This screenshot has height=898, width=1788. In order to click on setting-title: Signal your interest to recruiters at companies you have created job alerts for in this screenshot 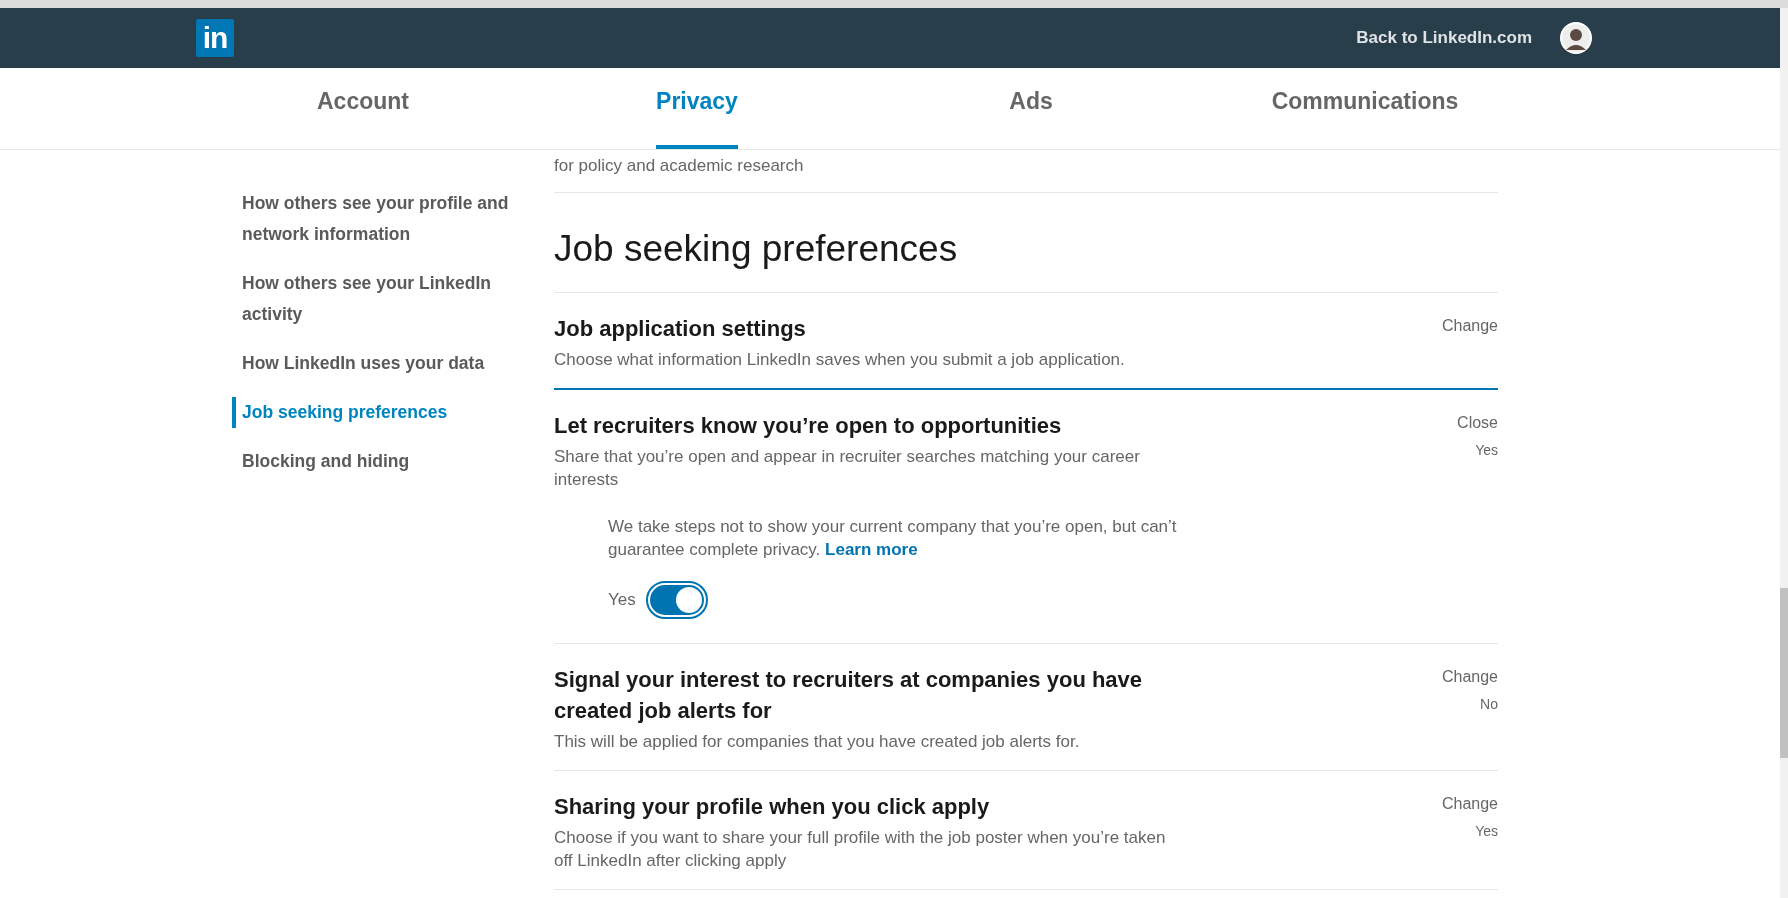, I will do `click(849, 695)`.